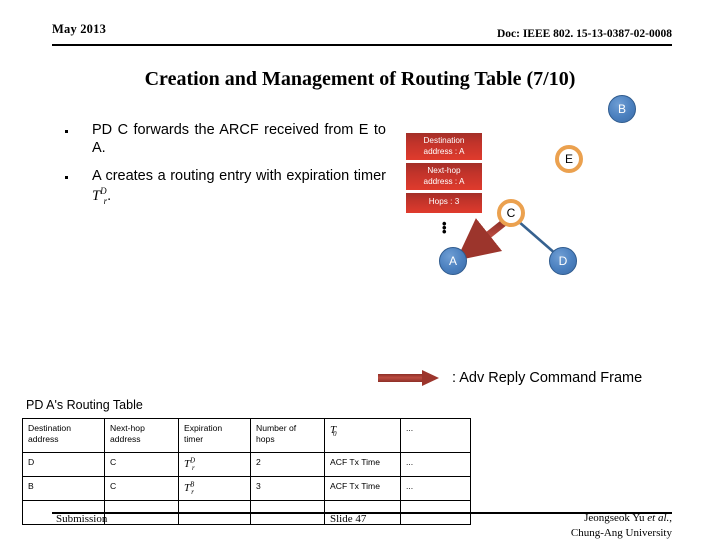 Image resolution: width=720 pixels, height=541 pixels. Describe the element at coordinates (214, 488) in the screenshot. I see `cell-expiration-timer-r2: TBr` at that location.